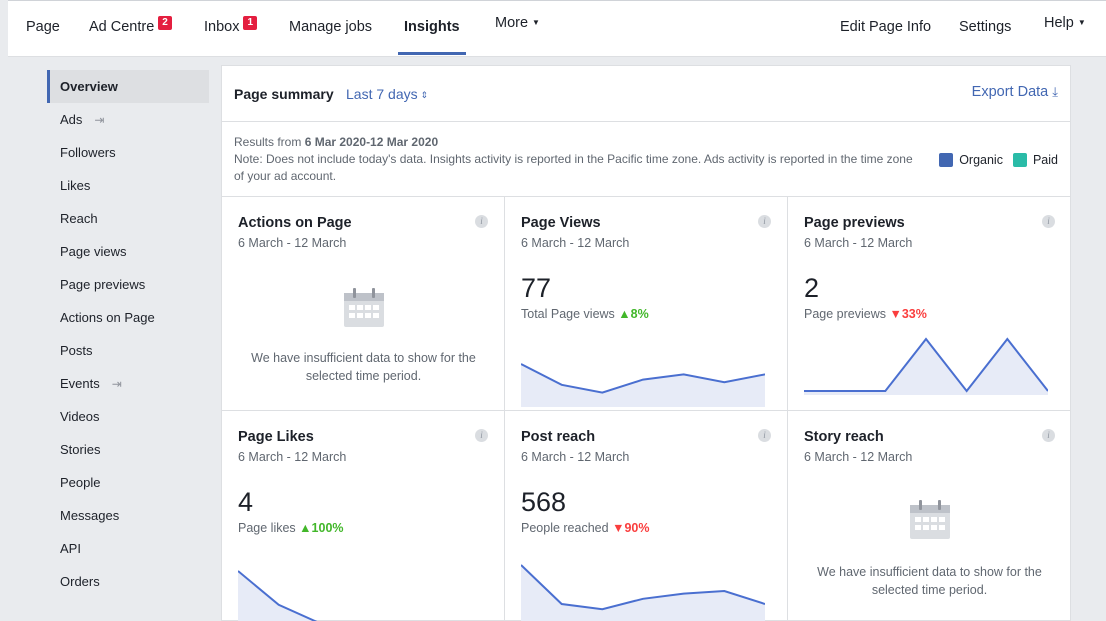  Describe the element at coordinates (231, 35) in the screenshot. I see `nav-inbox: Inbox 1` at that location.